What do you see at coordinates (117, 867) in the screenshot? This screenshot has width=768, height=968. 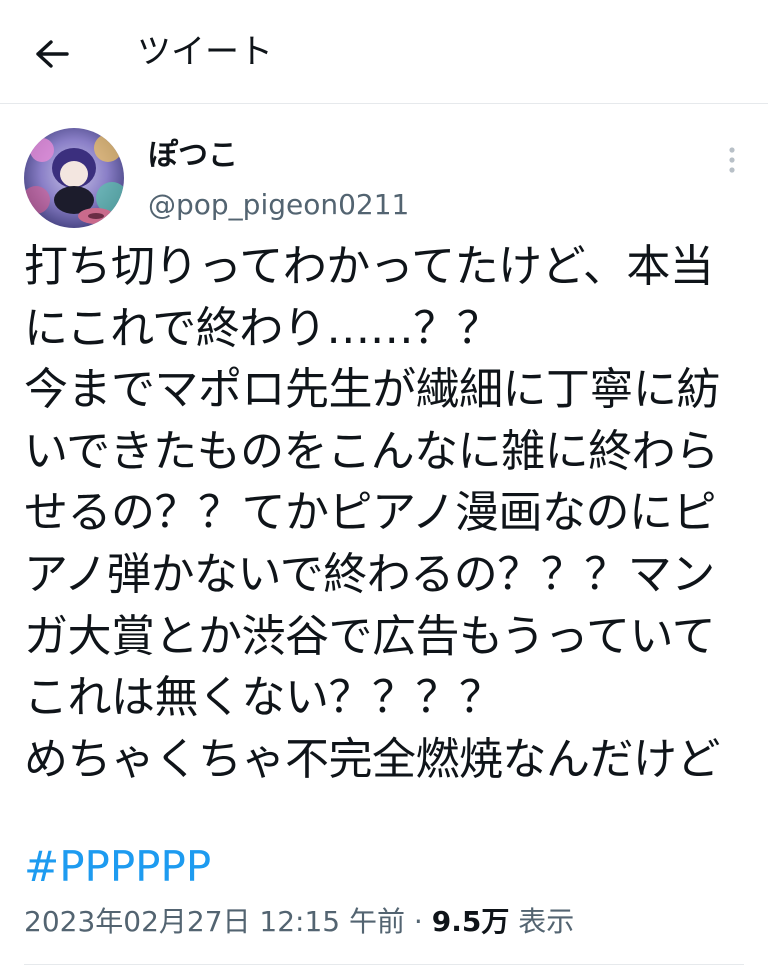 I see `hashtag-link: #PPPPPP` at bounding box center [117, 867].